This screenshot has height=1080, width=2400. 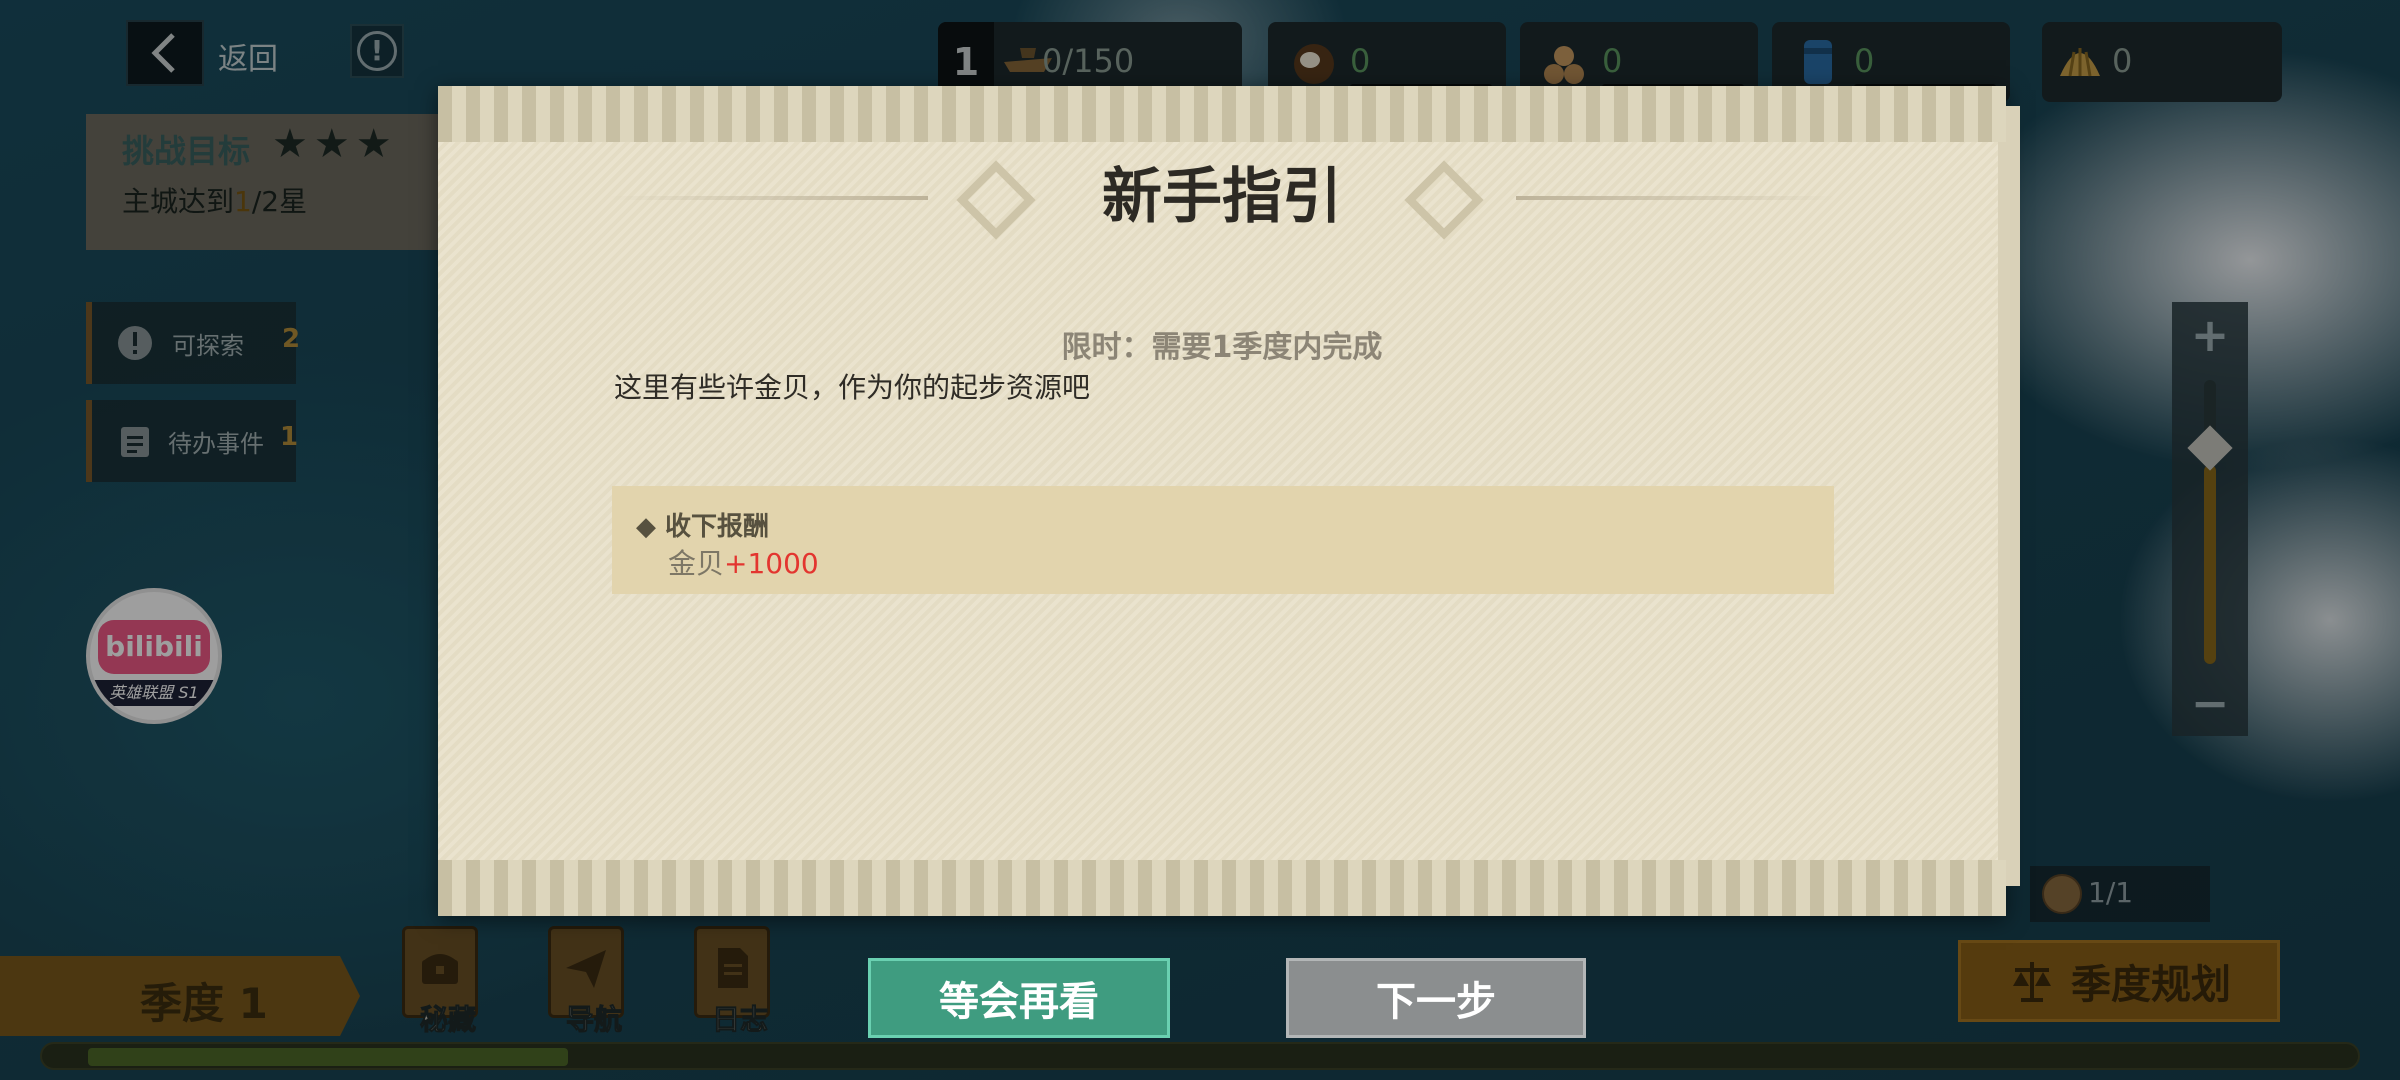 What do you see at coordinates (1222, 114) in the screenshot?
I see `ornament-border-top` at bounding box center [1222, 114].